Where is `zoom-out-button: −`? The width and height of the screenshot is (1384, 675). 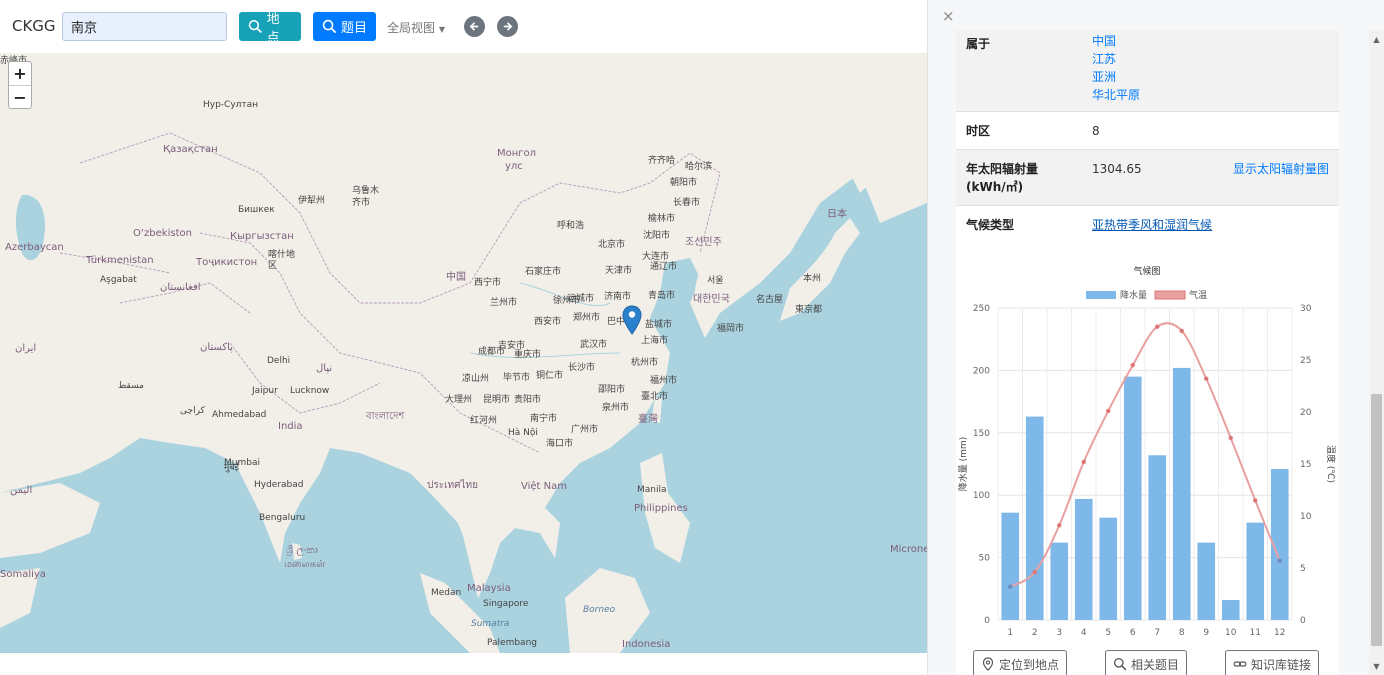
zoom-out-button: − is located at coordinates (20, 96).